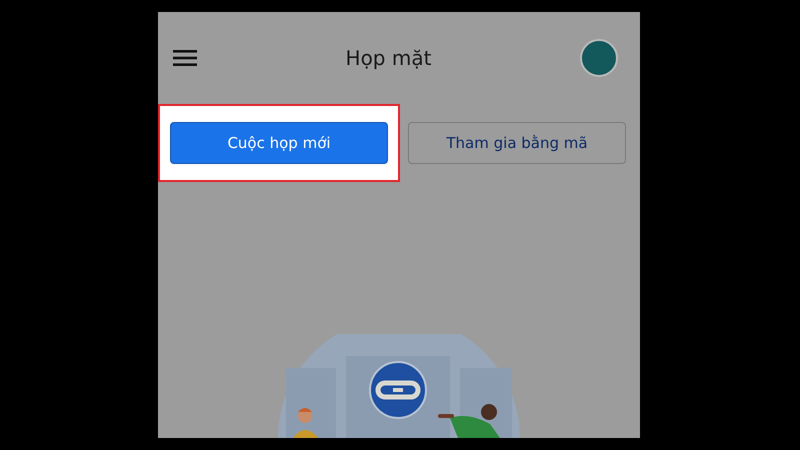 The width and height of the screenshot is (800, 450). I want to click on new-meeting-button: Cuộc họp mới, so click(279, 143).